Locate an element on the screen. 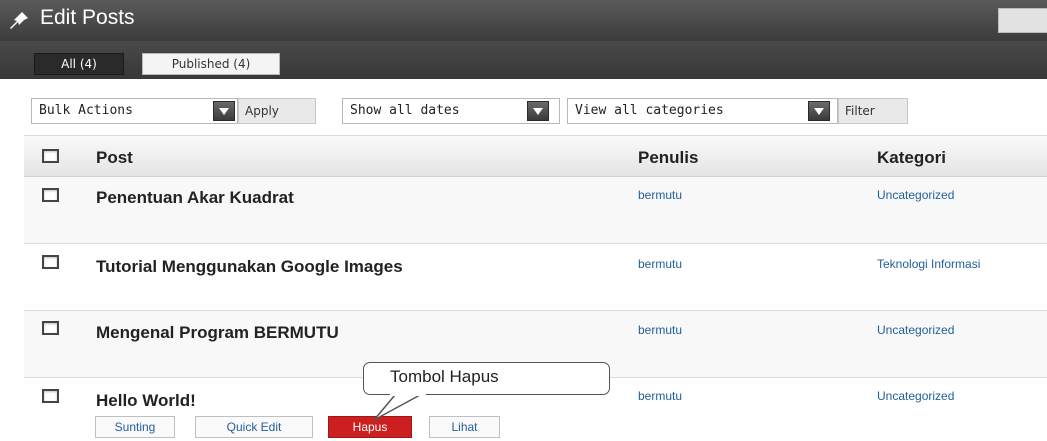 This screenshot has height=441, width=1047. quick-edit-button: Quick Edit is located at coordinates (254, 427).